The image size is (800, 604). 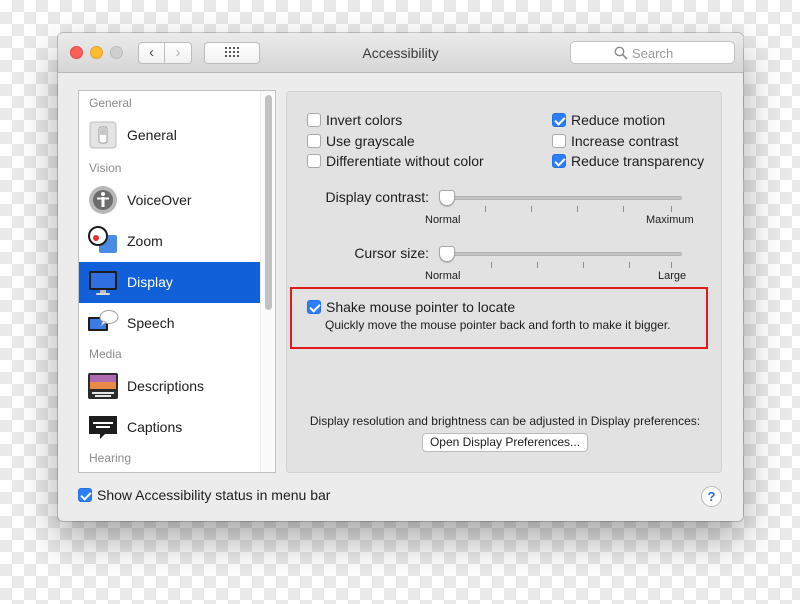 I want to click on help-button: ?, so click(x=711, y=496).